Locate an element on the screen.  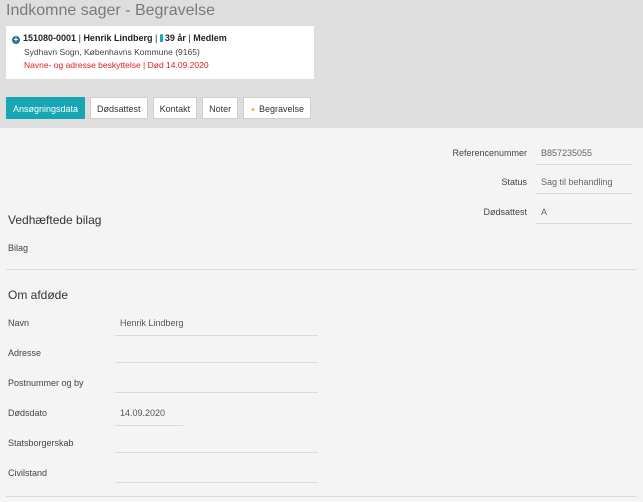
bottom-divider is located at coordinates (321, 496).